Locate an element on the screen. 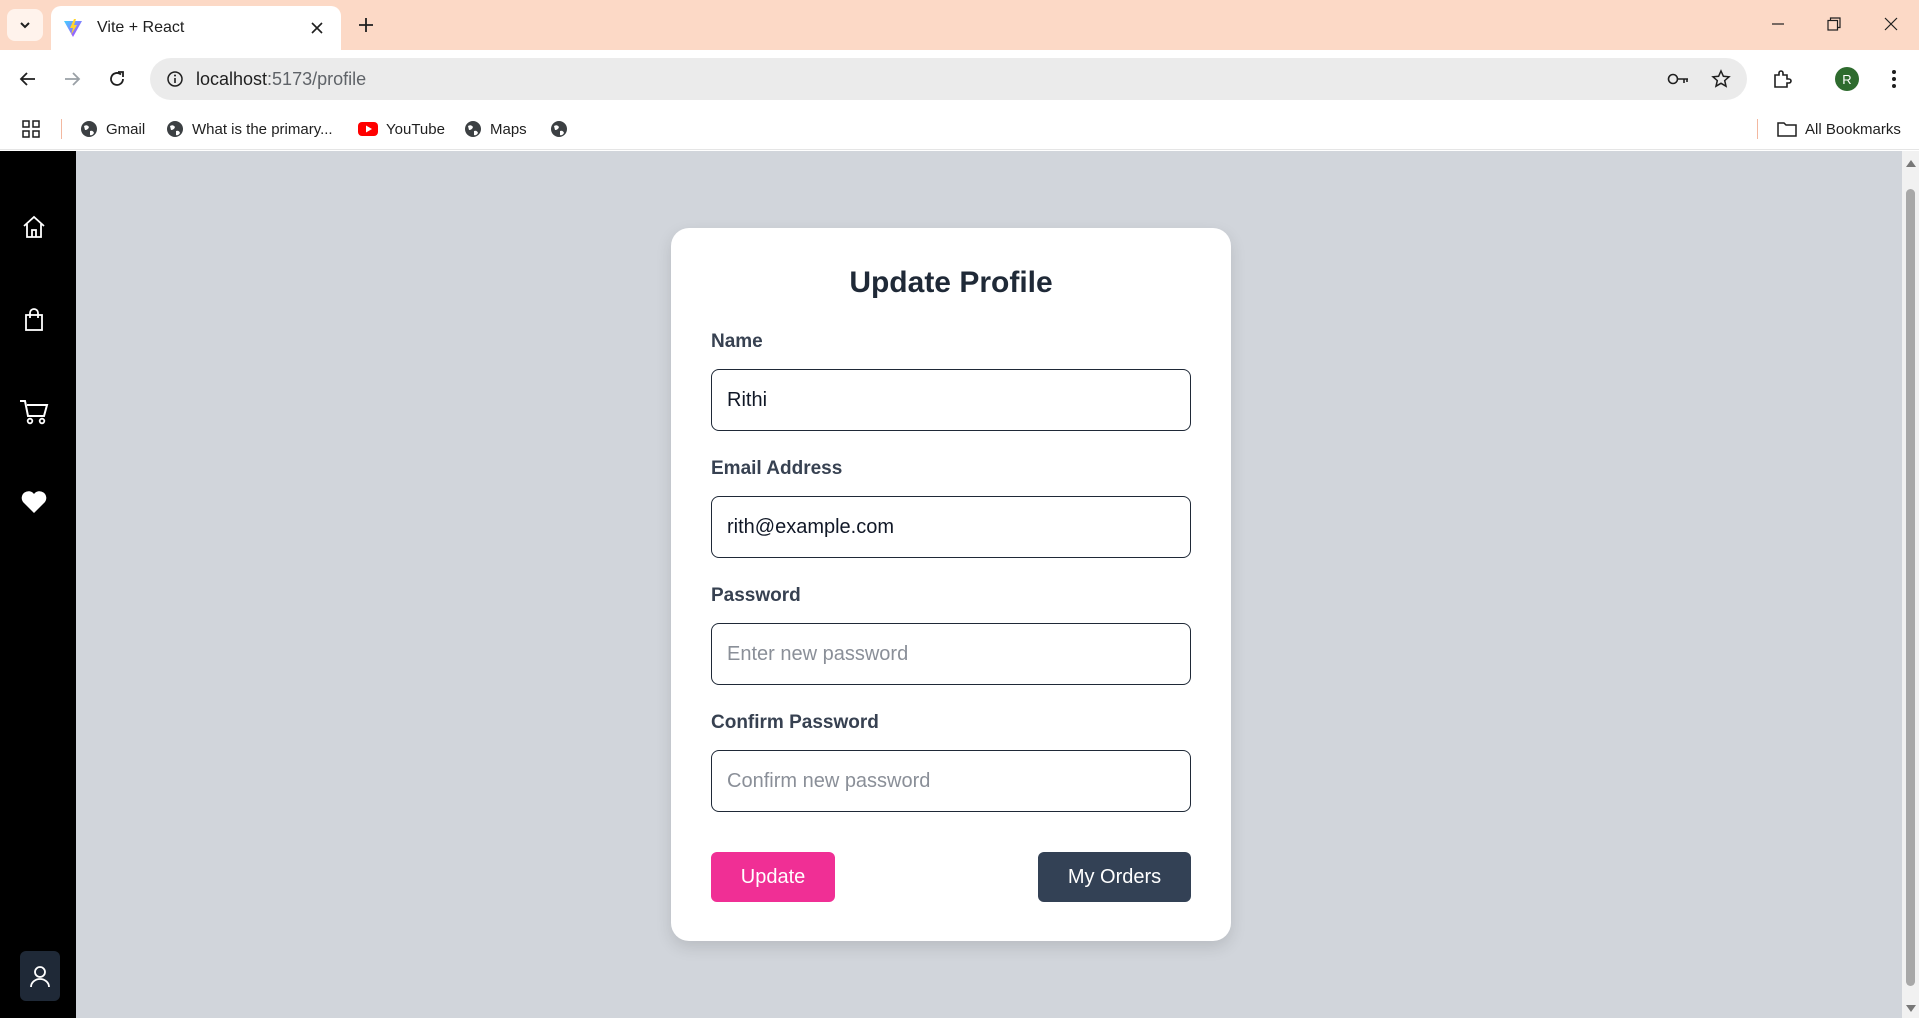  user-profile-button is located at coordinates (40, 976).